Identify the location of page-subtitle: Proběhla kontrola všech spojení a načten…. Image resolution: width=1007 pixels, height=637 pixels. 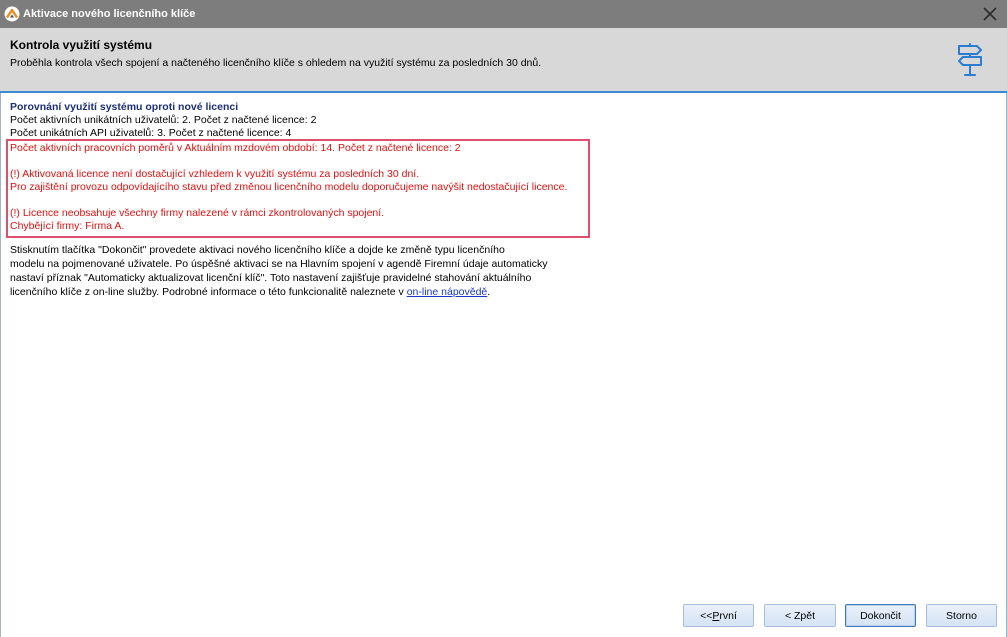
(276, 63).